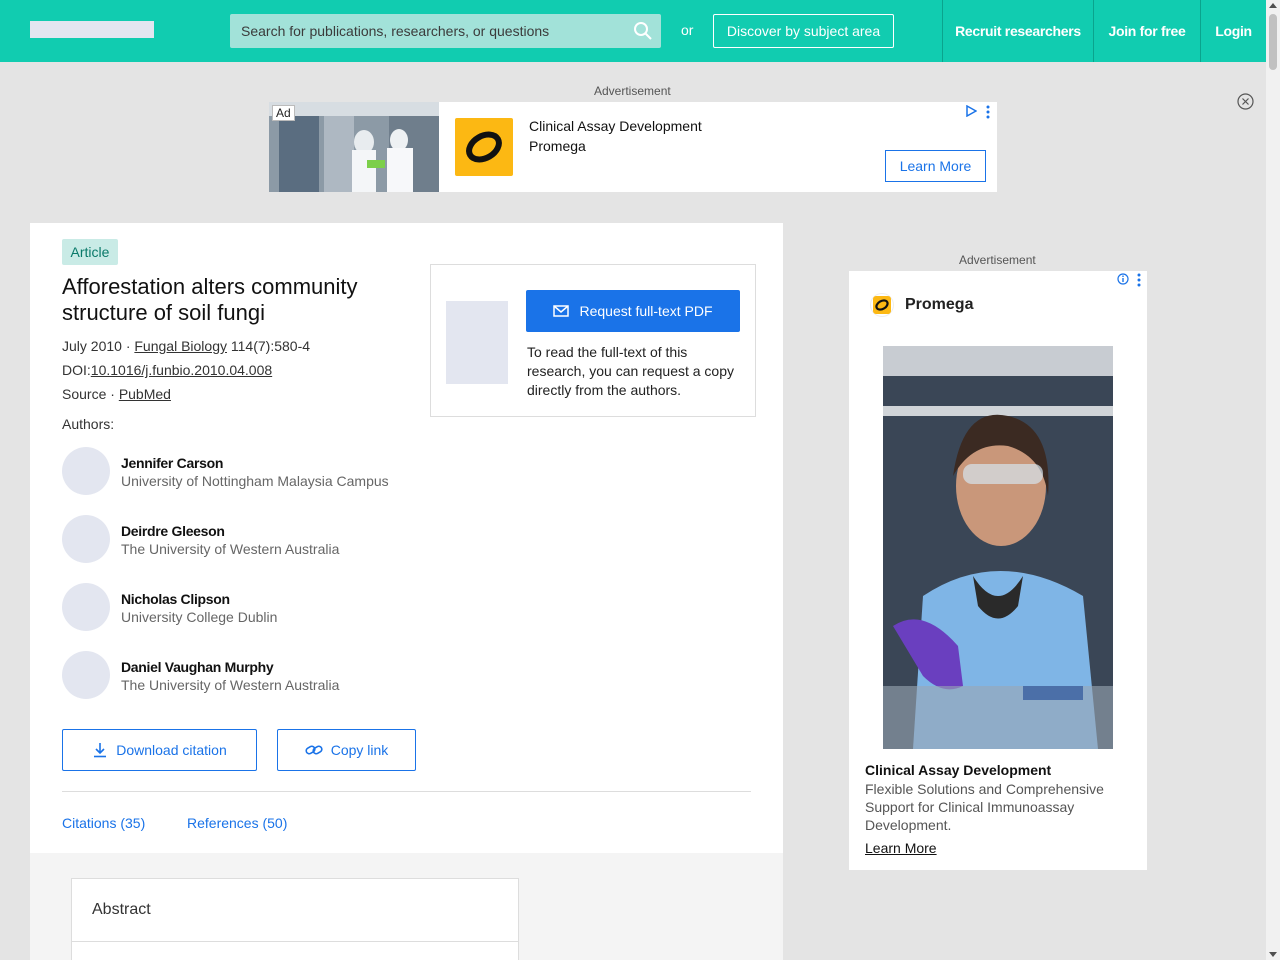  I want to click on download-icon, so click(100, 750).